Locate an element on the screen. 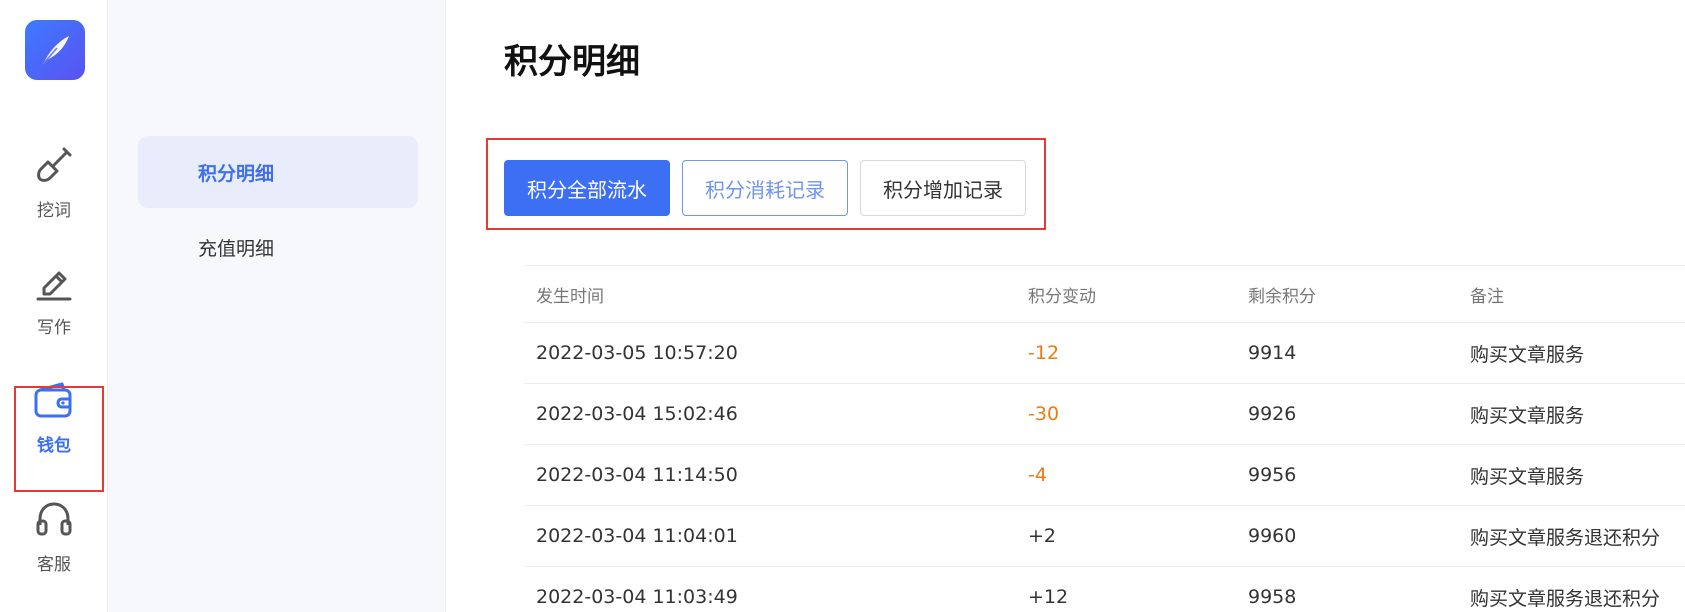 The width and height of the screenshot is (1685, 612). cell-change: -4 is located at coordinates (1037, 475).